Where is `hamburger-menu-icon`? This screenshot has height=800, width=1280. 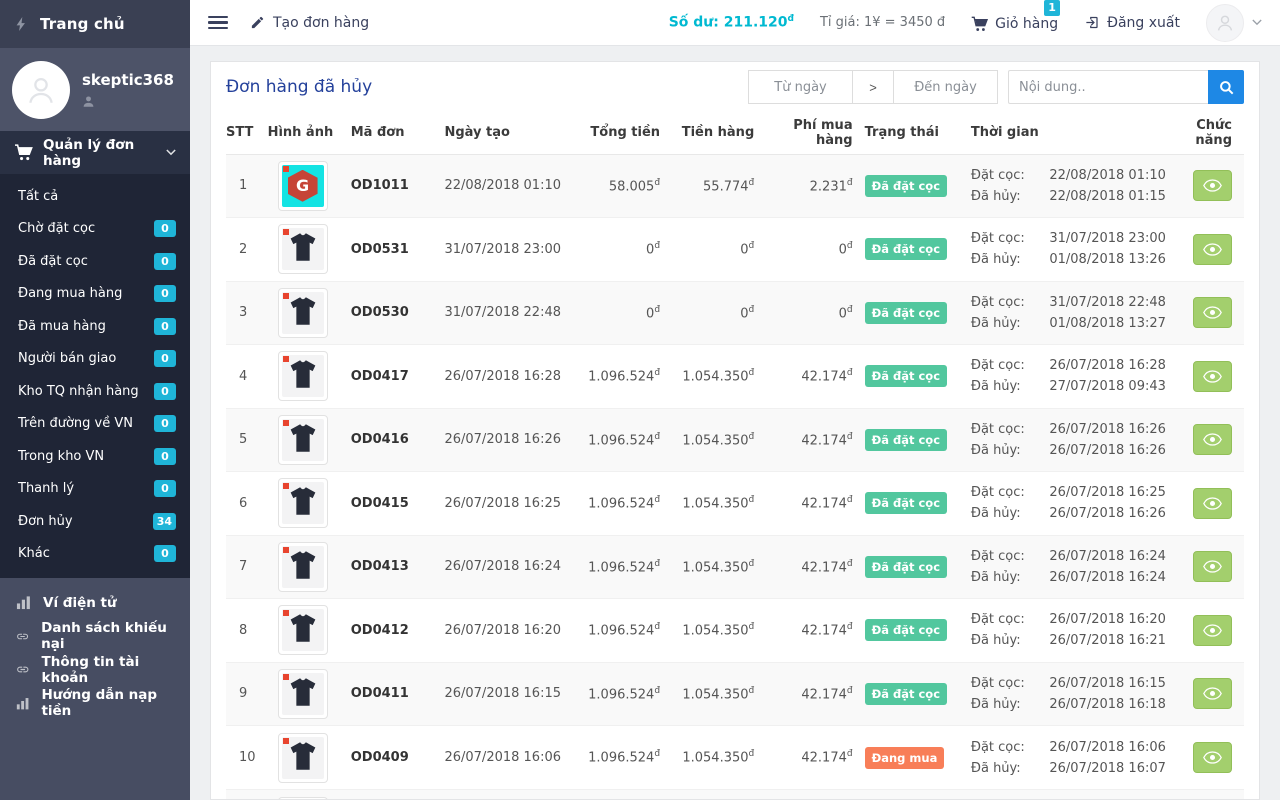
hamburger-menu-icon is located at coordinates (218, 22).